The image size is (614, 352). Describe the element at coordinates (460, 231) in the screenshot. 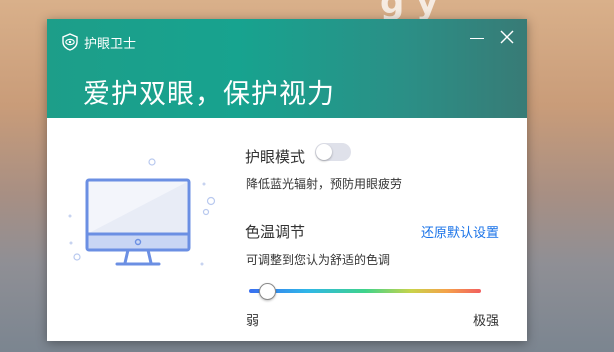

I see `reset-default-link: 还原默认设置` at that location.